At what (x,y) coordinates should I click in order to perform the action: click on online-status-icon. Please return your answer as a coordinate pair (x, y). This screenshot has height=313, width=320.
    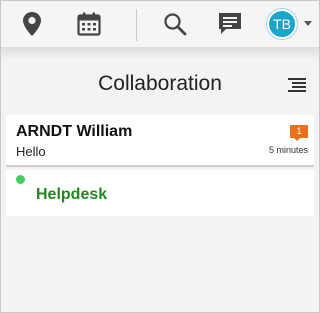
    Looking at the image, I should click on (20, 179).